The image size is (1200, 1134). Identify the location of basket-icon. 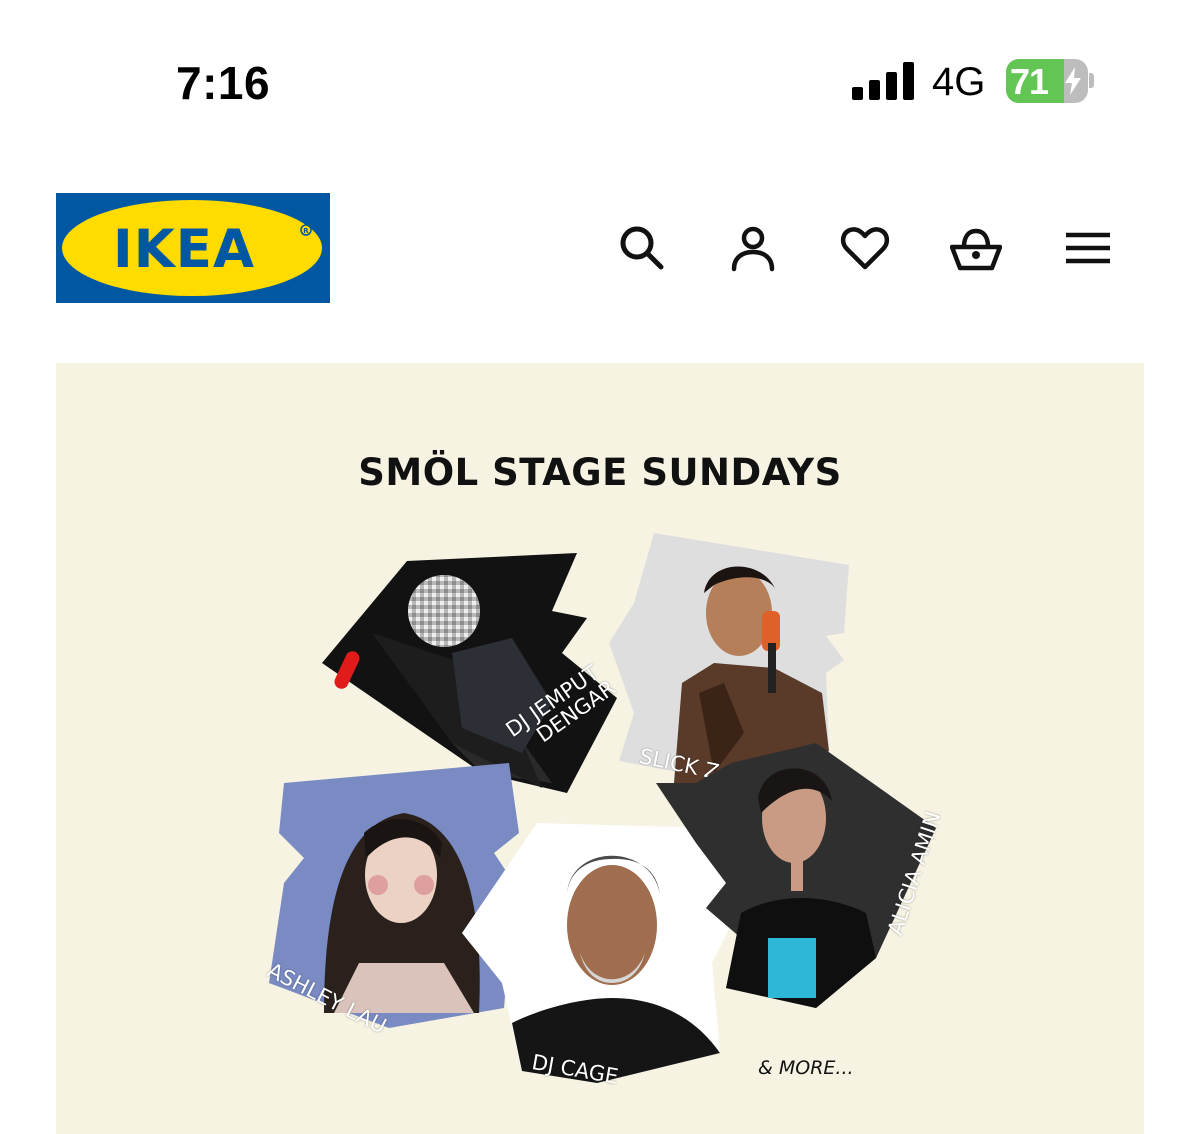
(976, 248).